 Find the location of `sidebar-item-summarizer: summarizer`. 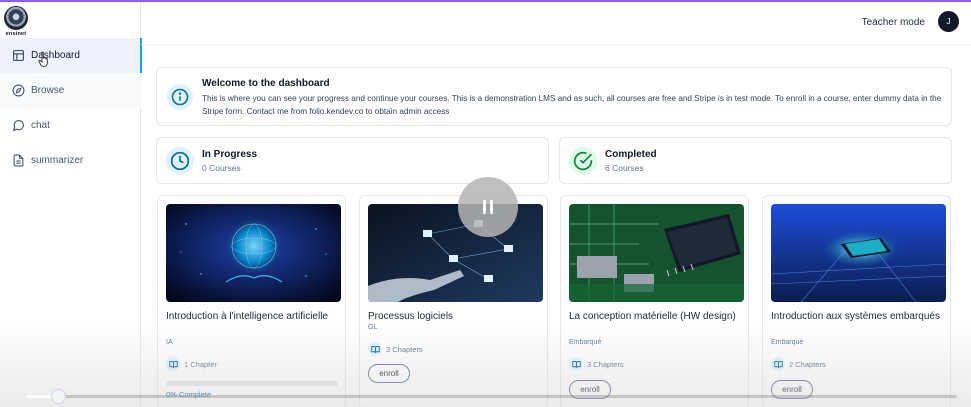

sidebar-item-summarizer: summarizer is located at coordinates (70, 160).